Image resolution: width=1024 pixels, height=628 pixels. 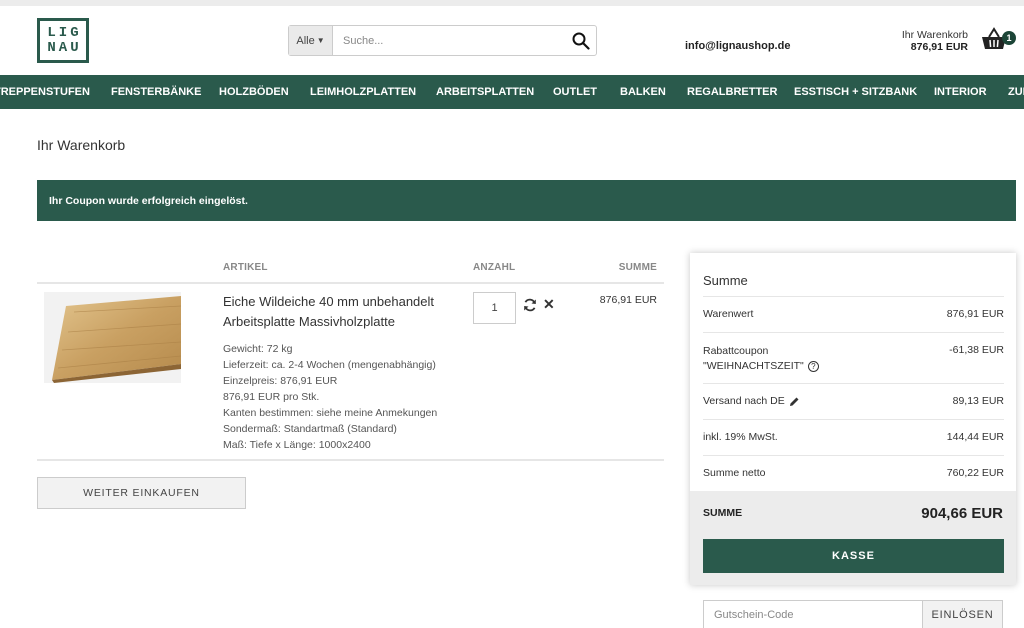 I want to click on nav-item-treppenstufen: TREPPENSTUFEN, so click(x=45, y=92).